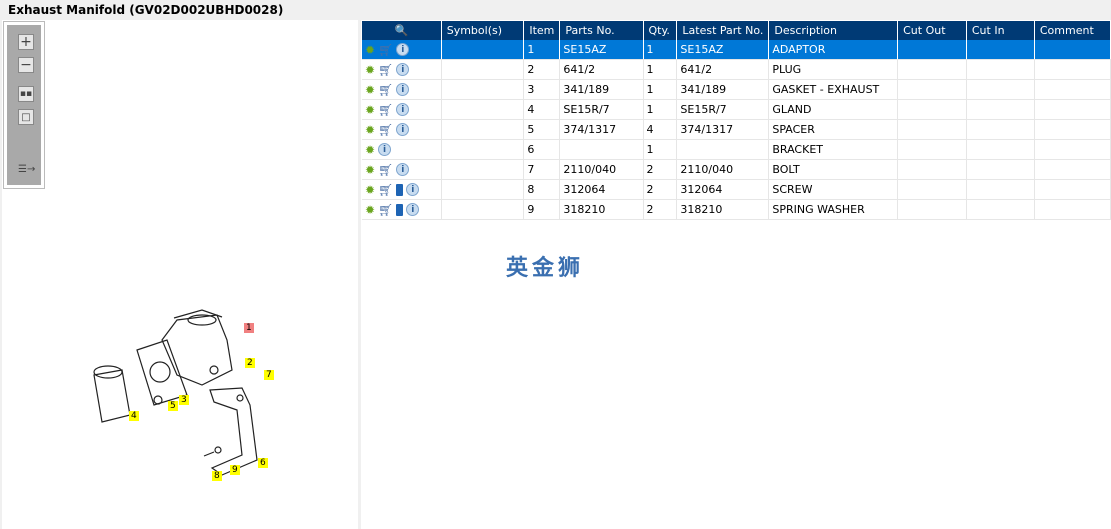  I want to click on table-row: ✹ 🛒︎ i 3 341/189 1 341/189 GASKET - EXHAUST, so click(736, 89).